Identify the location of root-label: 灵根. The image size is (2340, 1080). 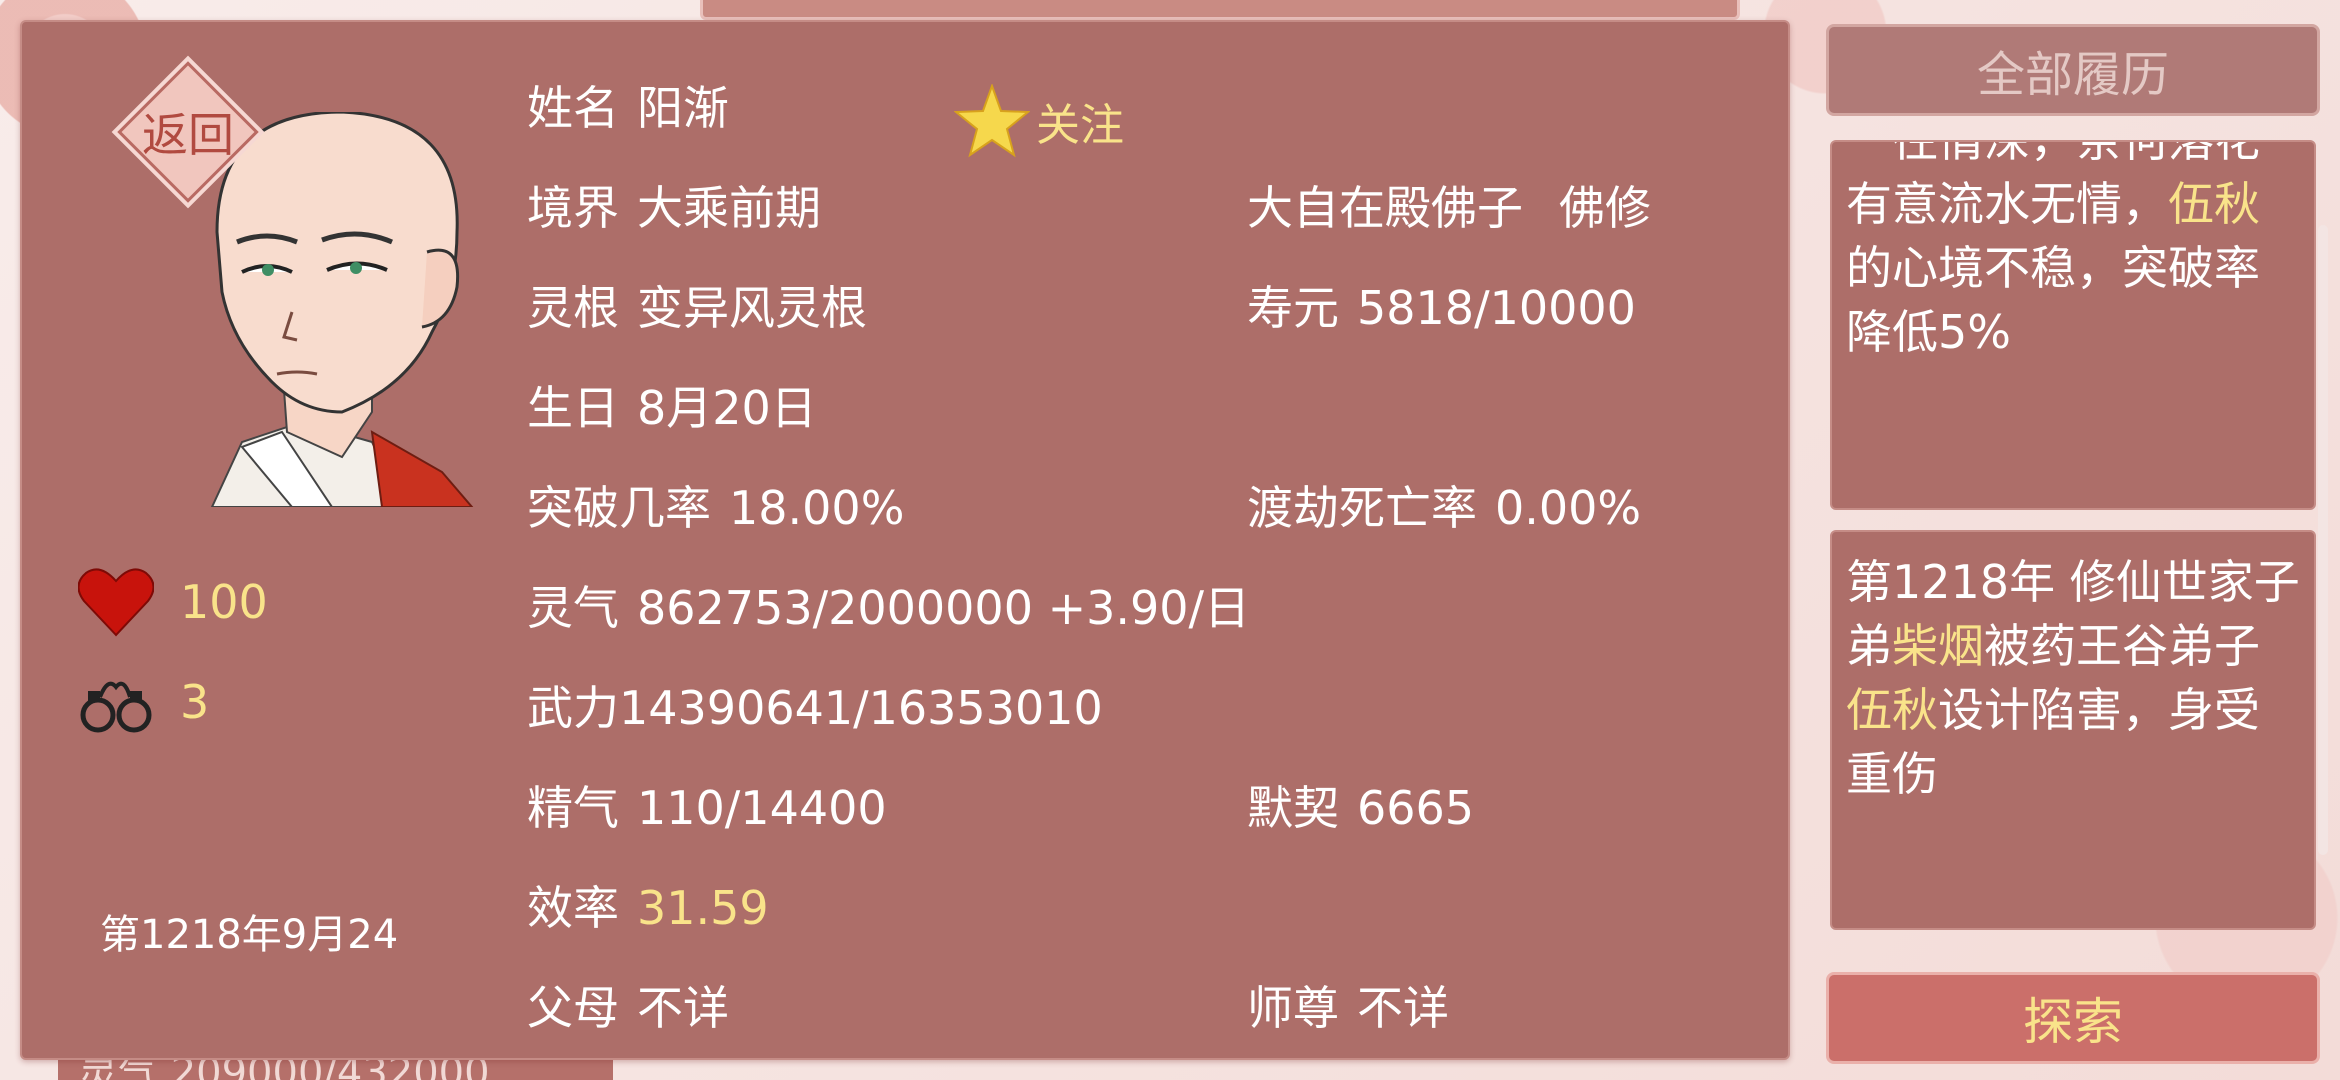
(573, 308).